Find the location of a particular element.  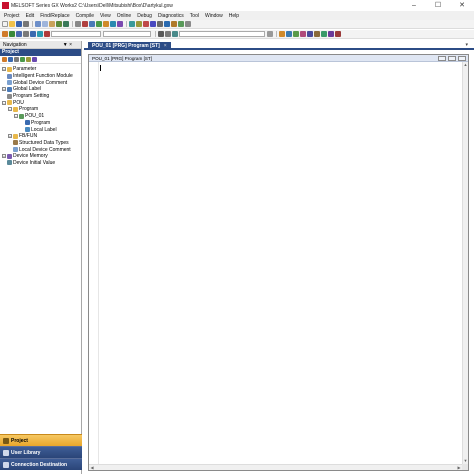

device-batch-icon is located at coordinates (153, 24).